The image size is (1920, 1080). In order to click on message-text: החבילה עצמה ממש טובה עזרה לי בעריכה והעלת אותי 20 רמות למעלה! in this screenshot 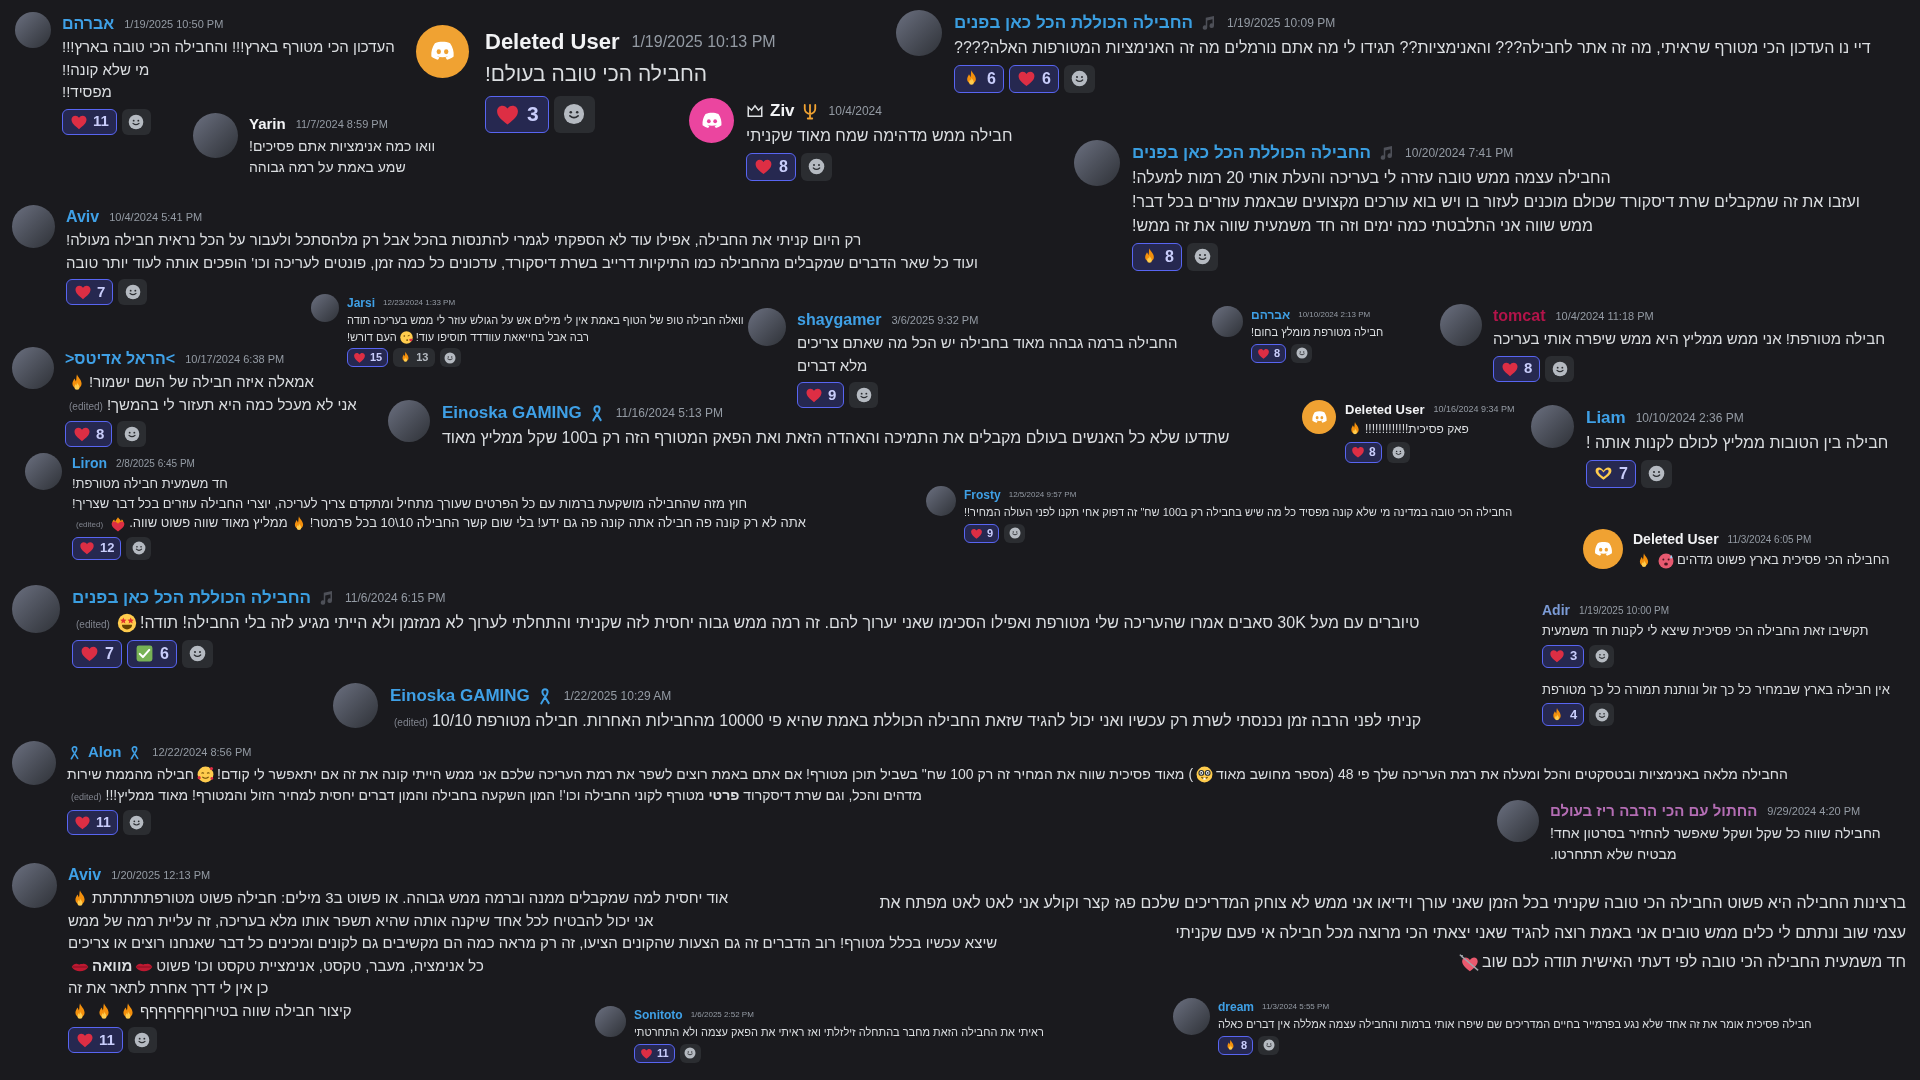, I will do `click(1371, 177)`.